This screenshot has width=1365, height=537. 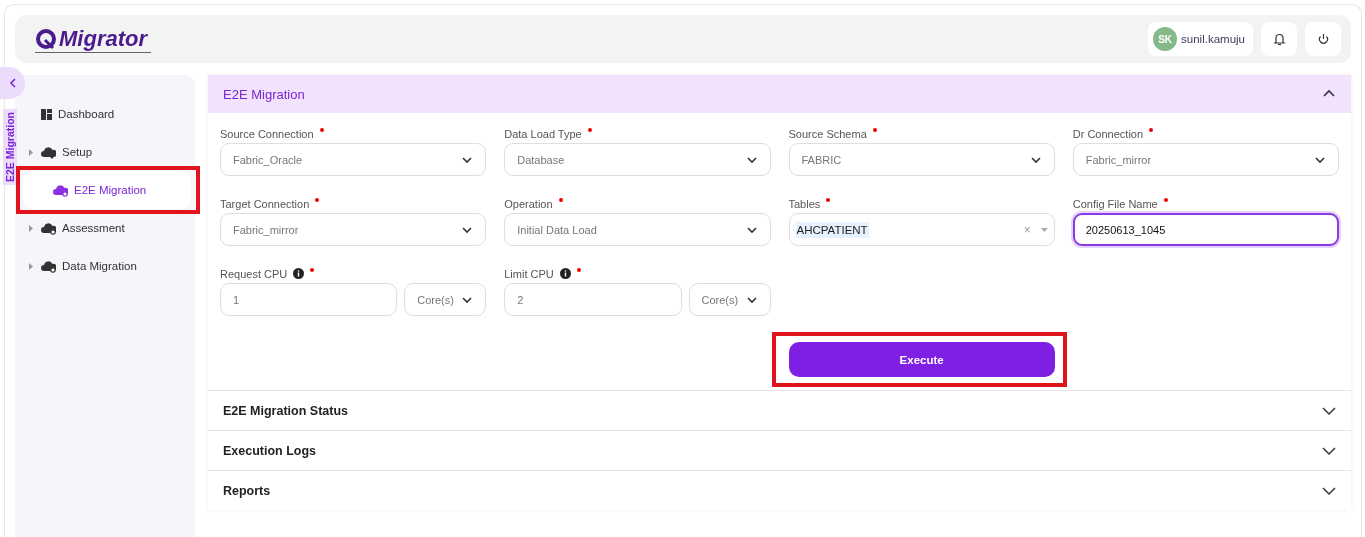 I want to click on number-input-field: 1, so click(x=309, y=299).